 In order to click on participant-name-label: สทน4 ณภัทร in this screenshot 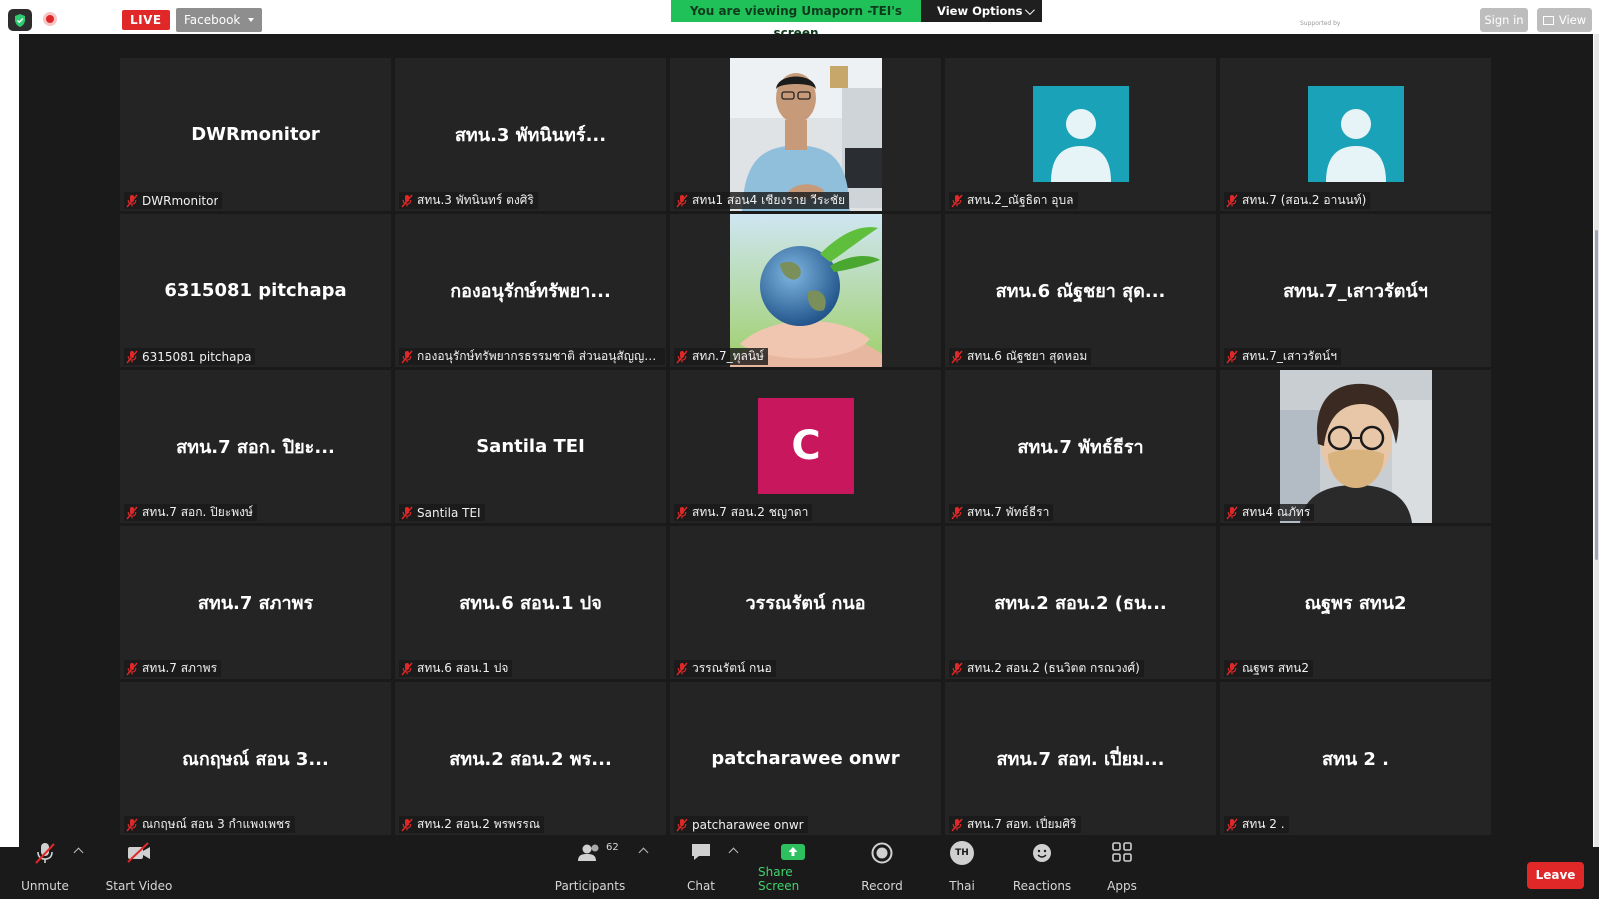, I will do `click(1269, 512)`.